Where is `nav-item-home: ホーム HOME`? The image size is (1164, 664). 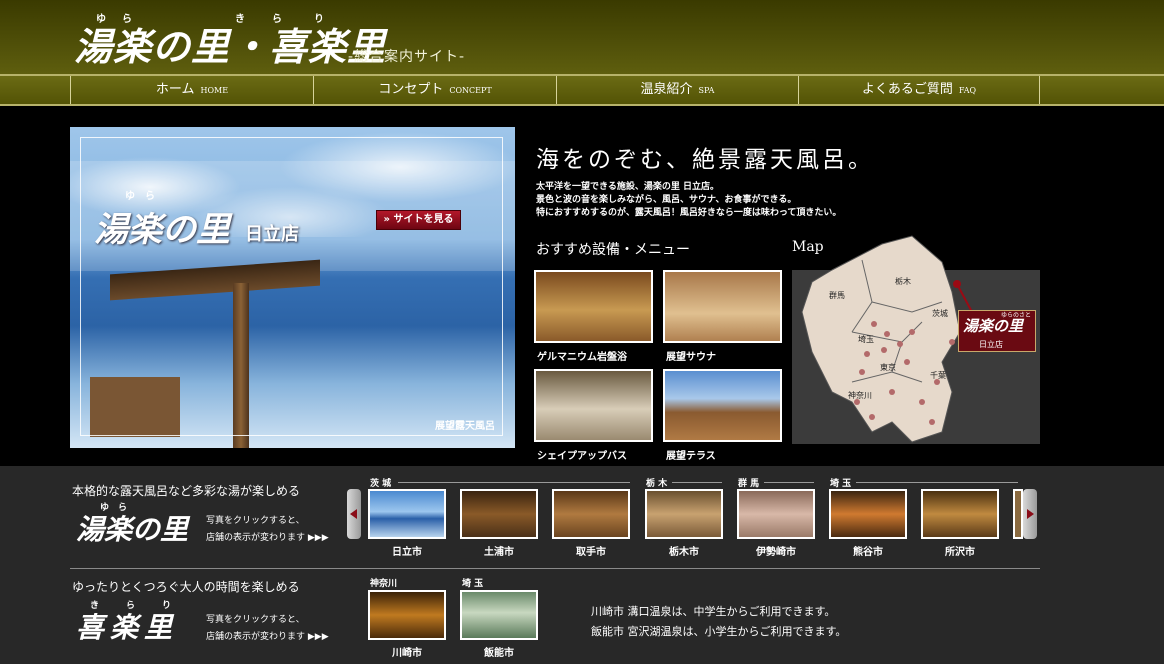 nav-item-home: ホーム HOME is located at coordinates (191, 90).